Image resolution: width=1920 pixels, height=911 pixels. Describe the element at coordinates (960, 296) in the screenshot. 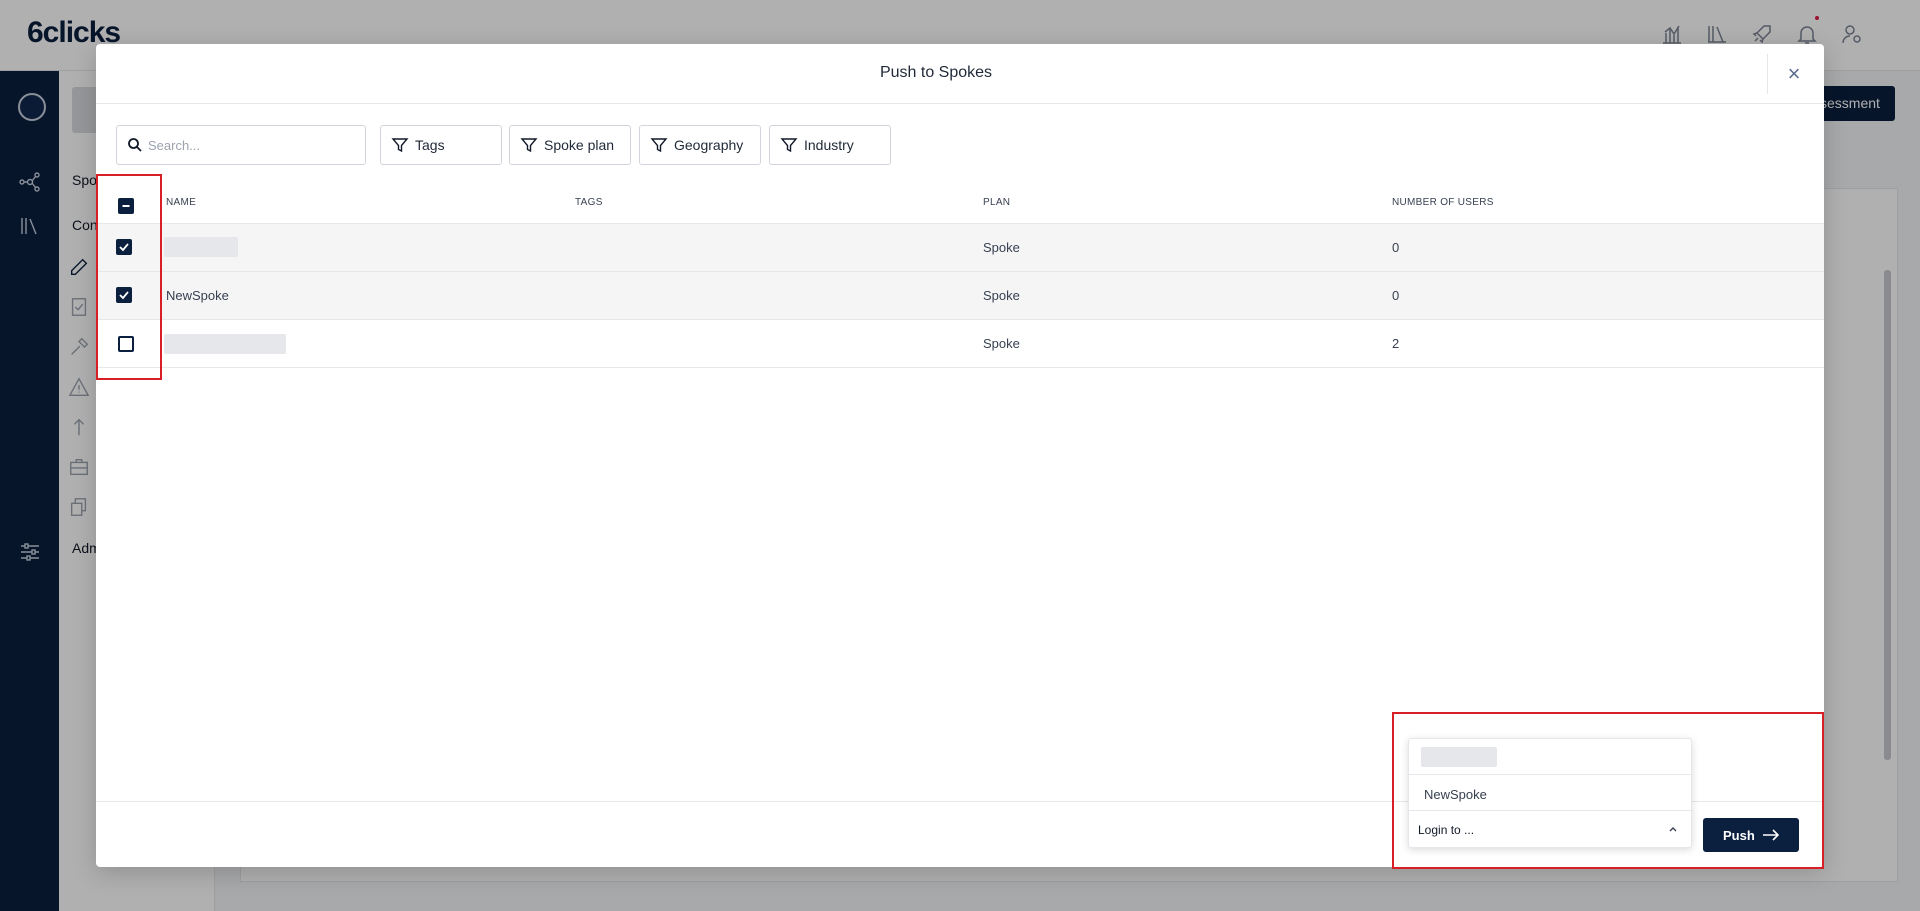

I see `table-row: NewSpoke Spoke 0` at that location.